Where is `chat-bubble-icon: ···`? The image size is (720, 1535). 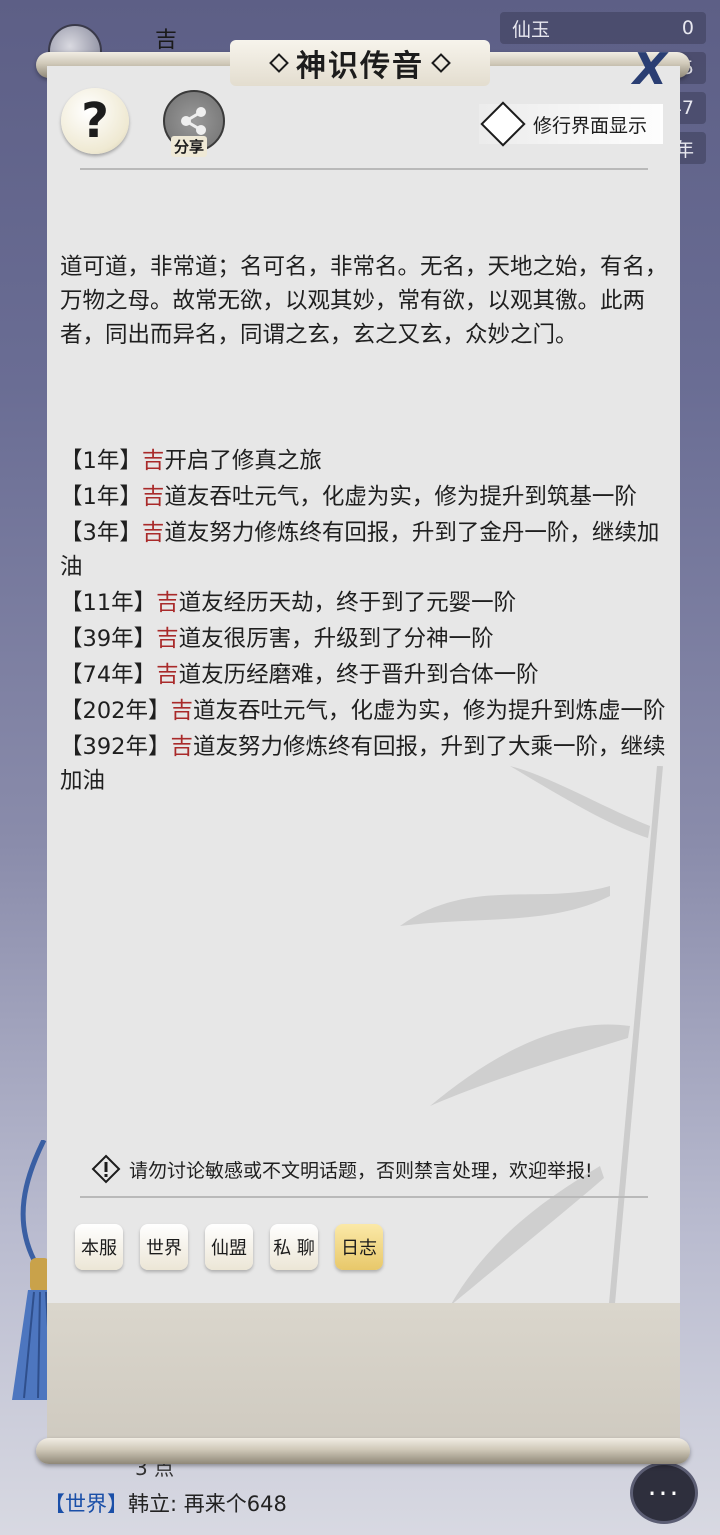 chat-bubble-icon: ··· is located at coordinates (664, 1493).